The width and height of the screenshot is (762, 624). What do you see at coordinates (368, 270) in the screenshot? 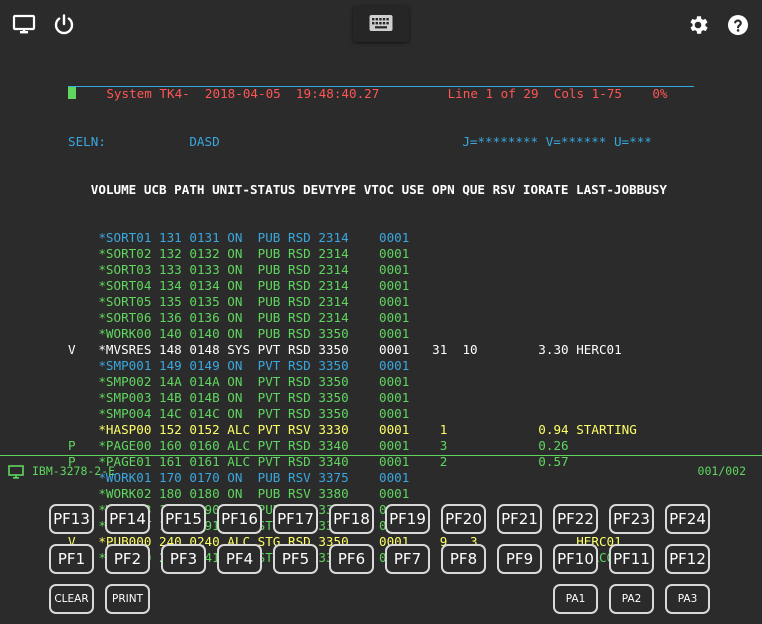
I see `table-row: *SORT03 133 0133 ON PUB RSD 2314 0001` at bounding box center [368, 270].